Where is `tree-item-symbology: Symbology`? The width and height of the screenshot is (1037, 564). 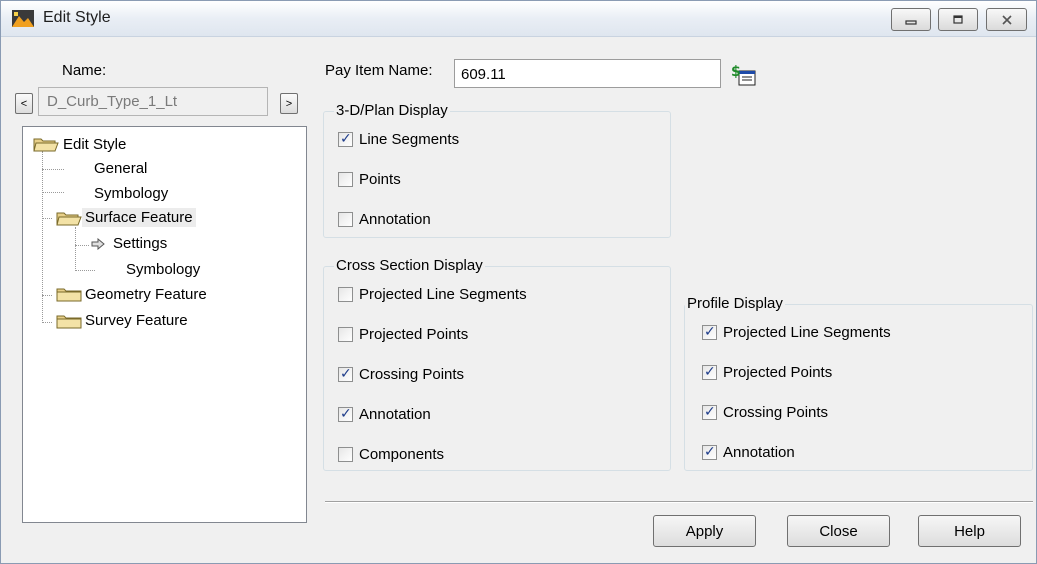 tree-item-symbology: Symbology is located at coordinates (131, 193).